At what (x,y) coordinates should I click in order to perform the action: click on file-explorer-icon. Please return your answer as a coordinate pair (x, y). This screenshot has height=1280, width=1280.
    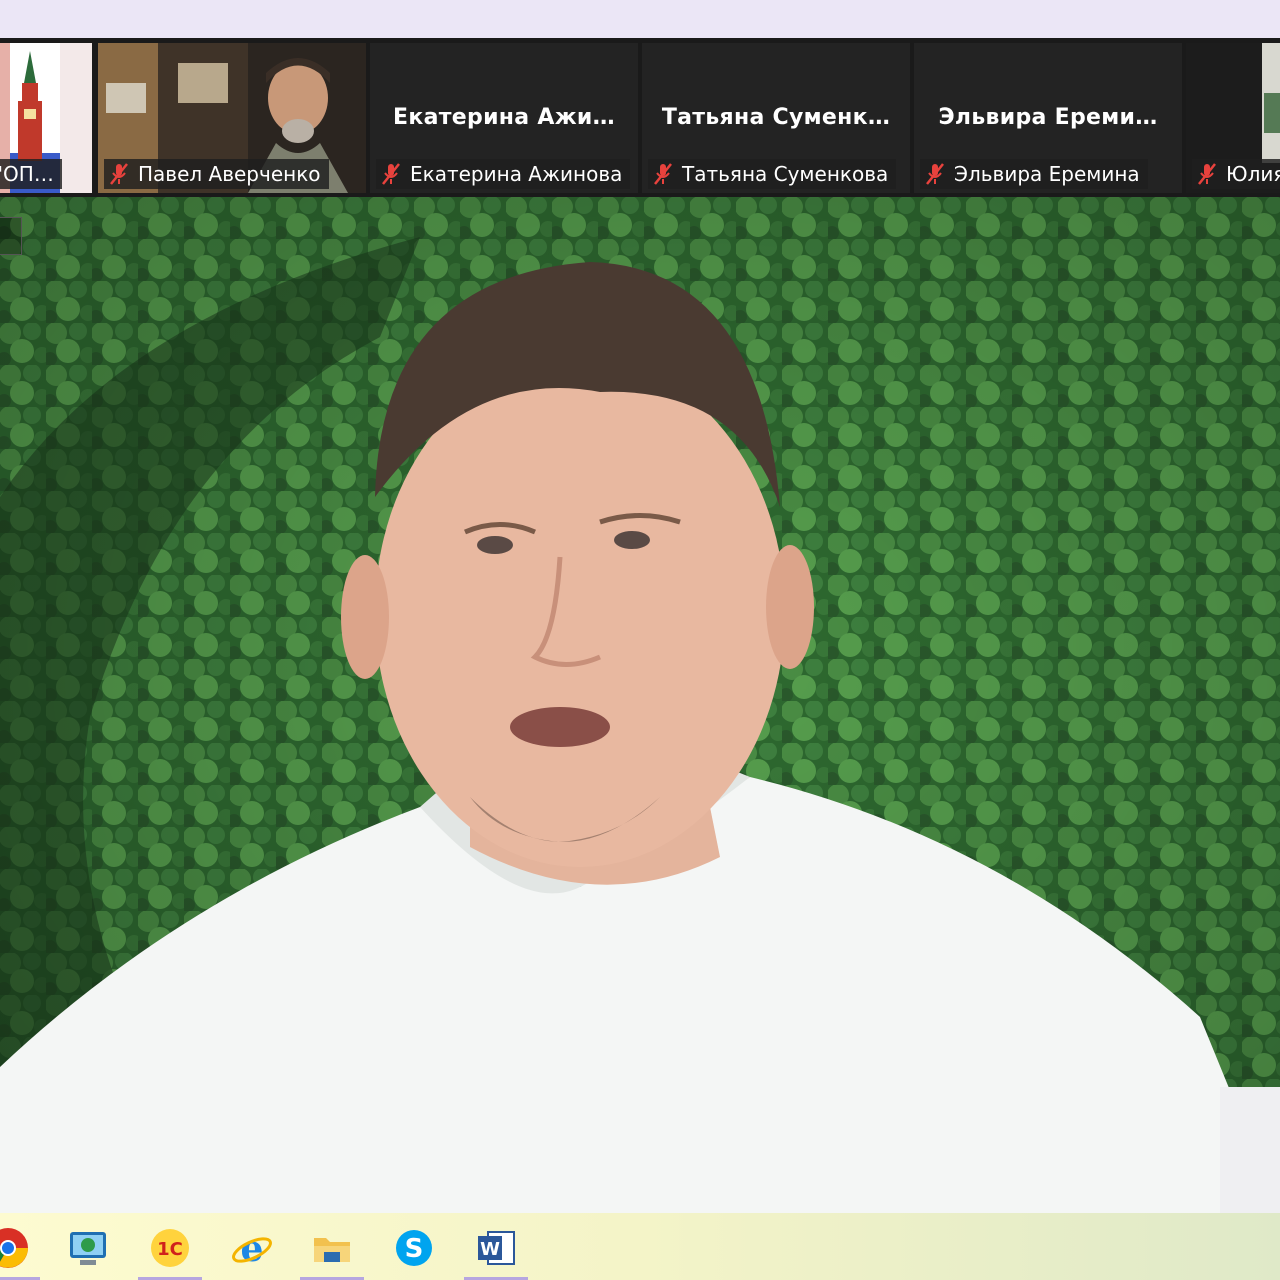
    Looking at the image, I should click on (332, 1250).